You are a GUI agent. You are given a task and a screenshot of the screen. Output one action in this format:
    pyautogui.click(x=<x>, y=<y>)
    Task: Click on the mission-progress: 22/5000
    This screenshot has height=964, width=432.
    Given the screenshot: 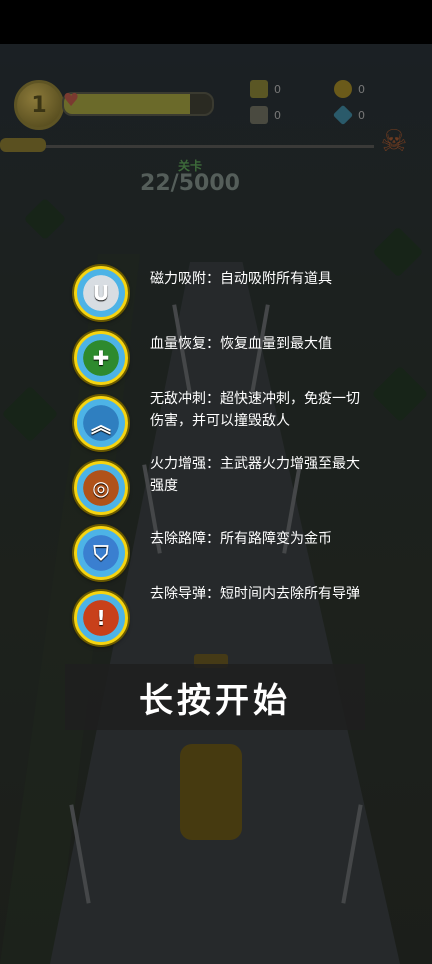 What is the action you would take?
    pyautogui.click(x=190, y=183)
    